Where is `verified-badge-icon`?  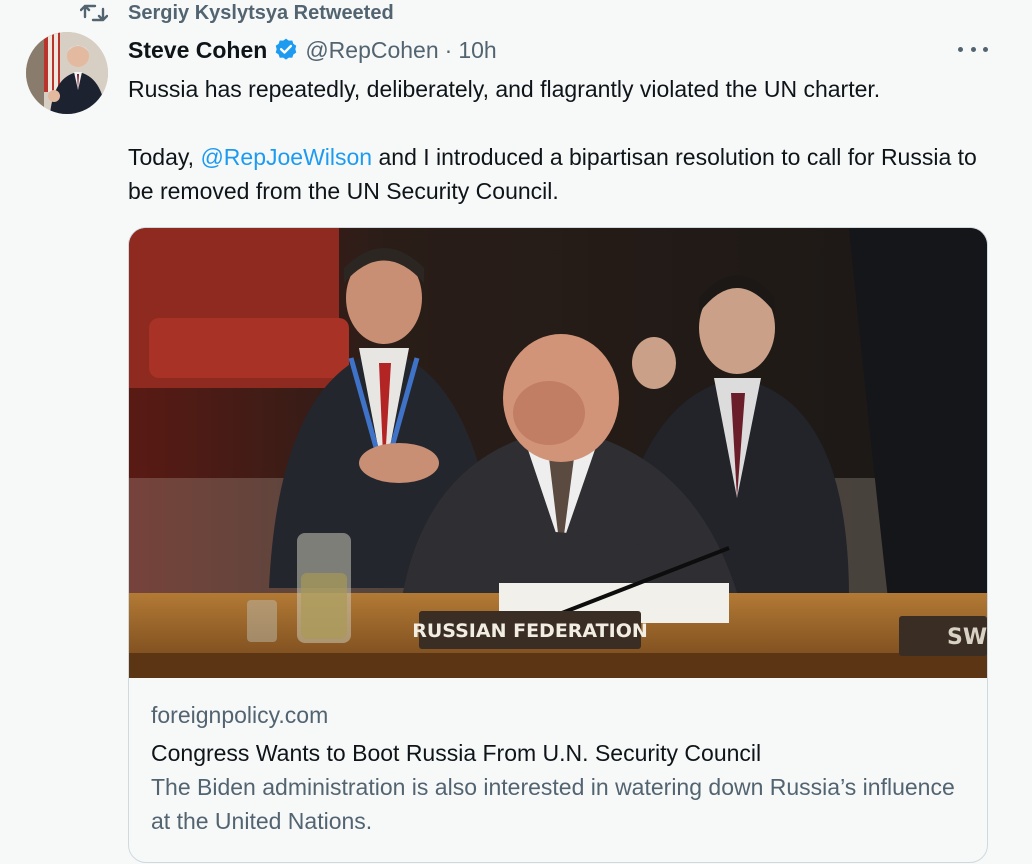 verified-badge-icon is located at coordinates (286, 49).